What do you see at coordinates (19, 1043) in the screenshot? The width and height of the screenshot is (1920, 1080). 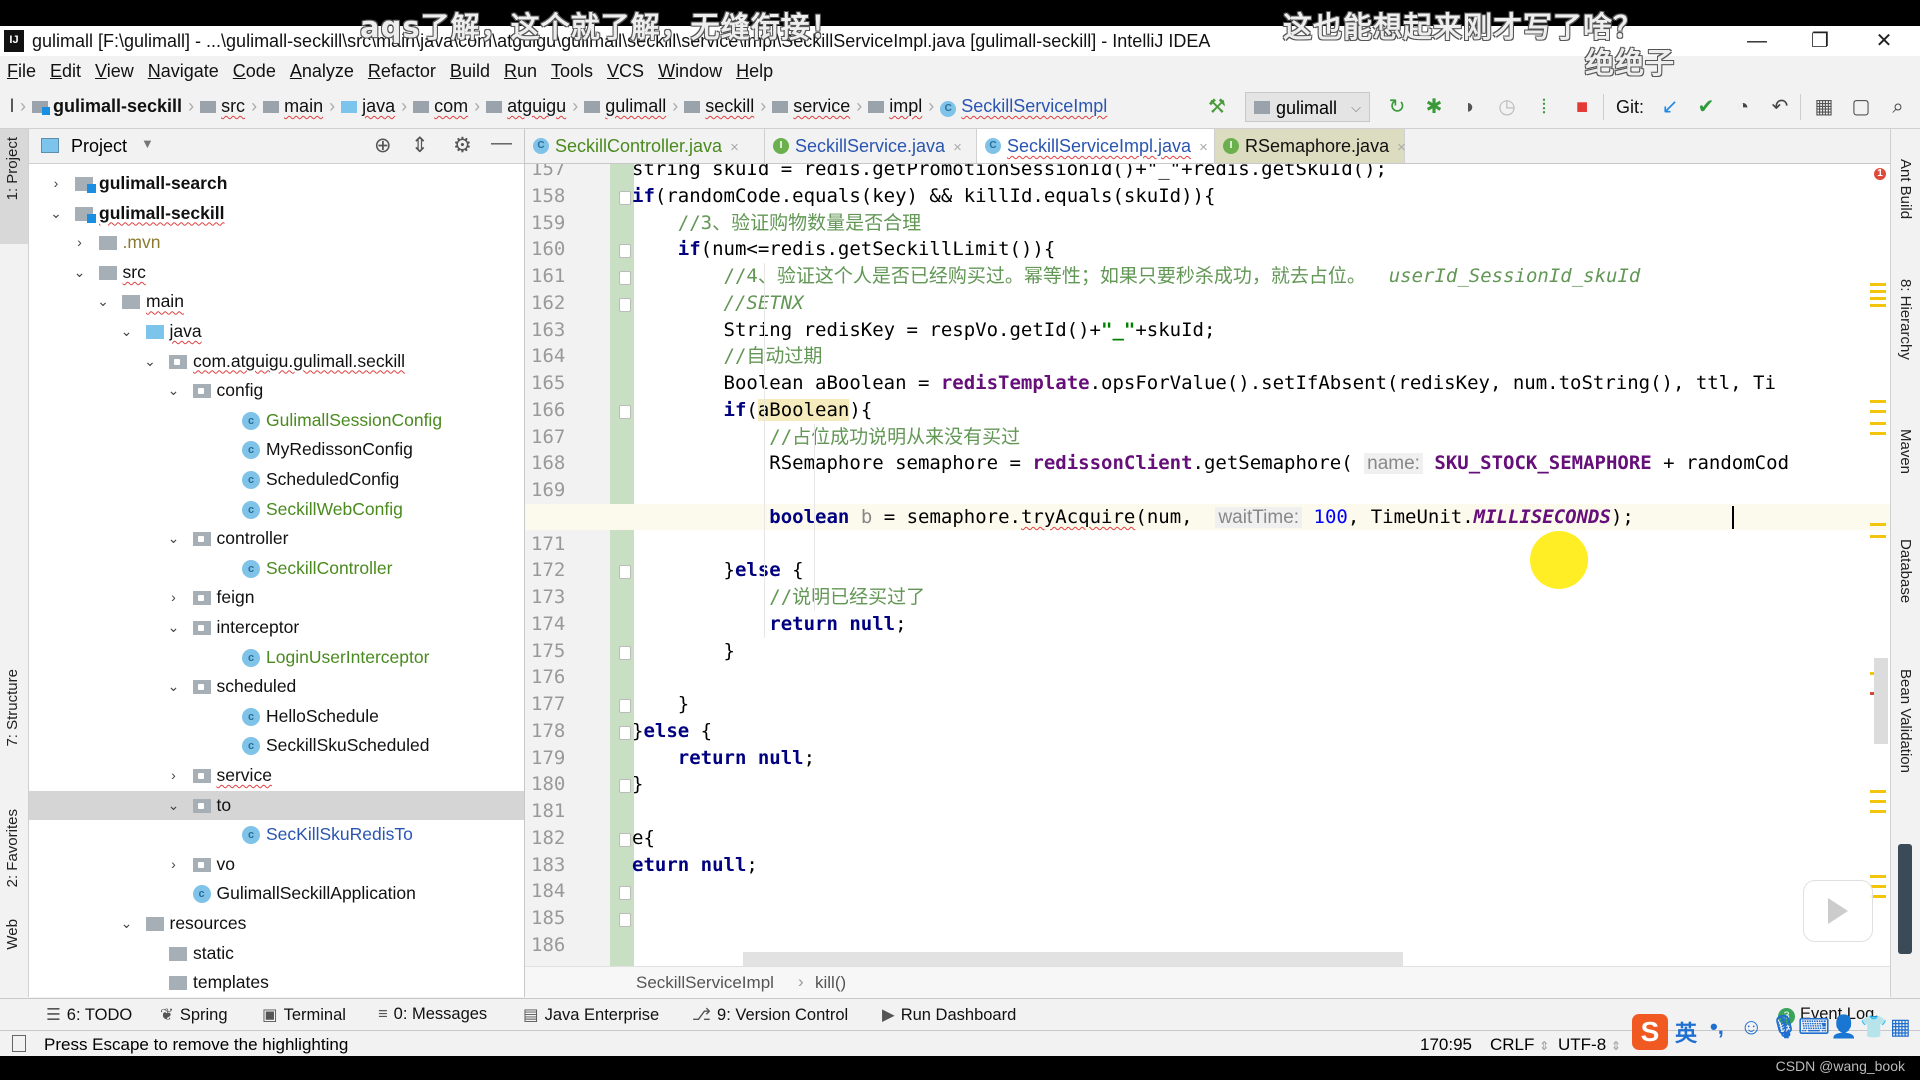 I see `status-toggle-icon` at bounding box center [19, 1043].